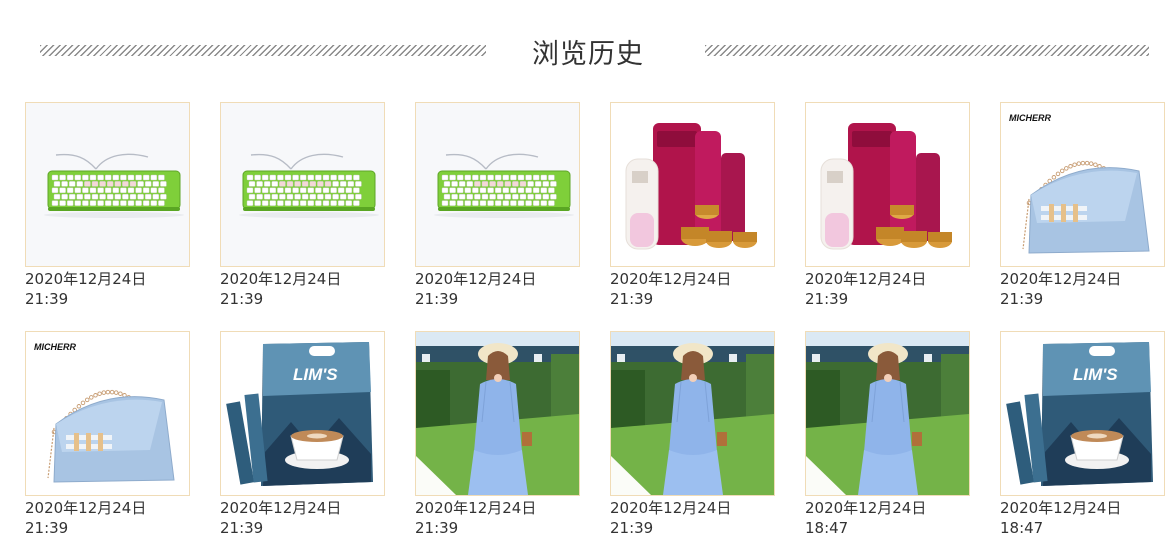 The height and width of the screenshot is (545, 1176). Describe the element at coordinates (927, 50) in the screenshot. I see `decorative-hatch-right` at that location.